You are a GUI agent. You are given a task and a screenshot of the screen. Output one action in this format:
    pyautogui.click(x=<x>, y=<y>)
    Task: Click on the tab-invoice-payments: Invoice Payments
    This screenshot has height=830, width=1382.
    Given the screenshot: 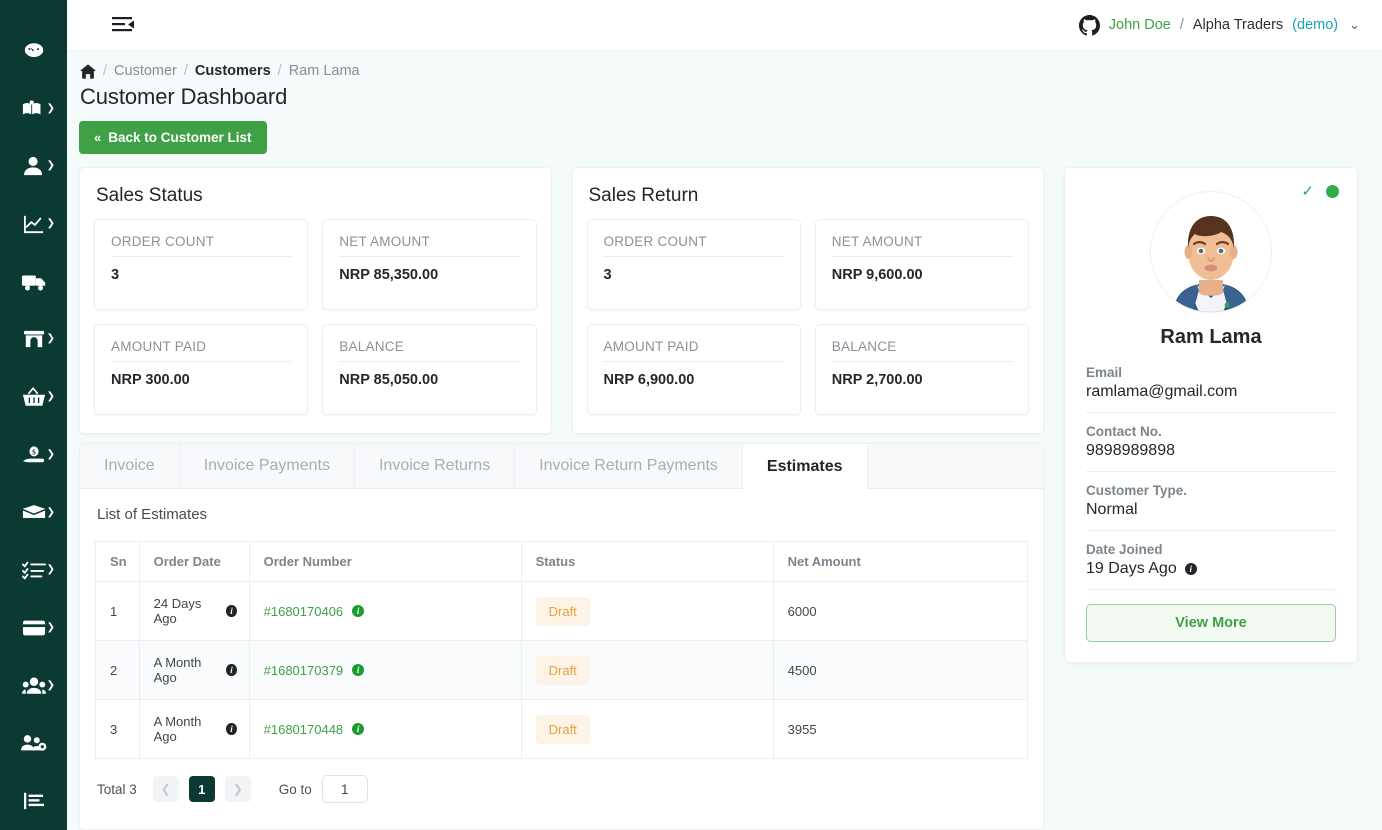 What is the action you would take?
    pyautogui.click(x=267, y=466)
    